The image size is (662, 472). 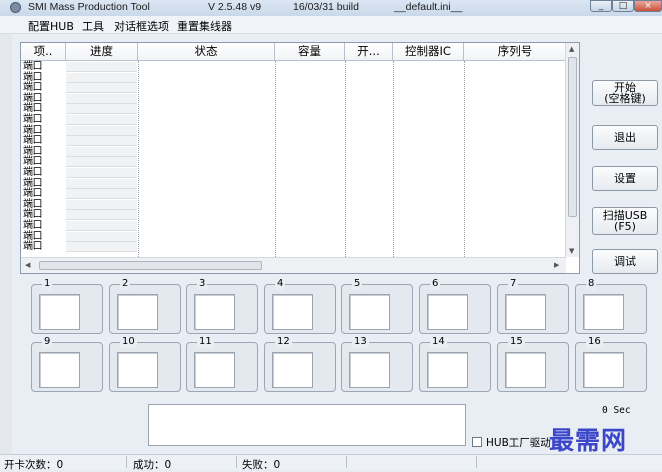 I want to click on port-slot-5: 5, so click(x=377, y=306).